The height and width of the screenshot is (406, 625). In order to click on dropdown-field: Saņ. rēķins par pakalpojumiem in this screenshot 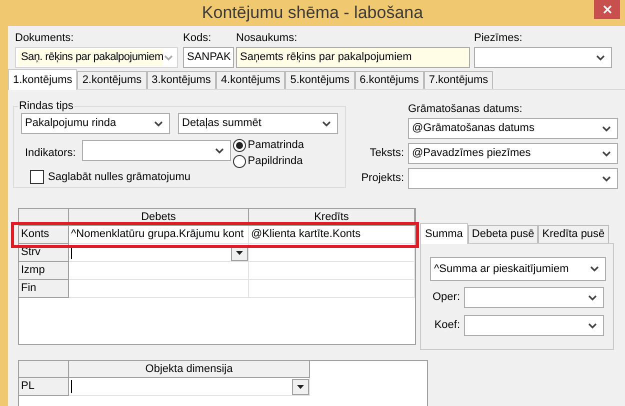, I will do `click(96, 57)`.